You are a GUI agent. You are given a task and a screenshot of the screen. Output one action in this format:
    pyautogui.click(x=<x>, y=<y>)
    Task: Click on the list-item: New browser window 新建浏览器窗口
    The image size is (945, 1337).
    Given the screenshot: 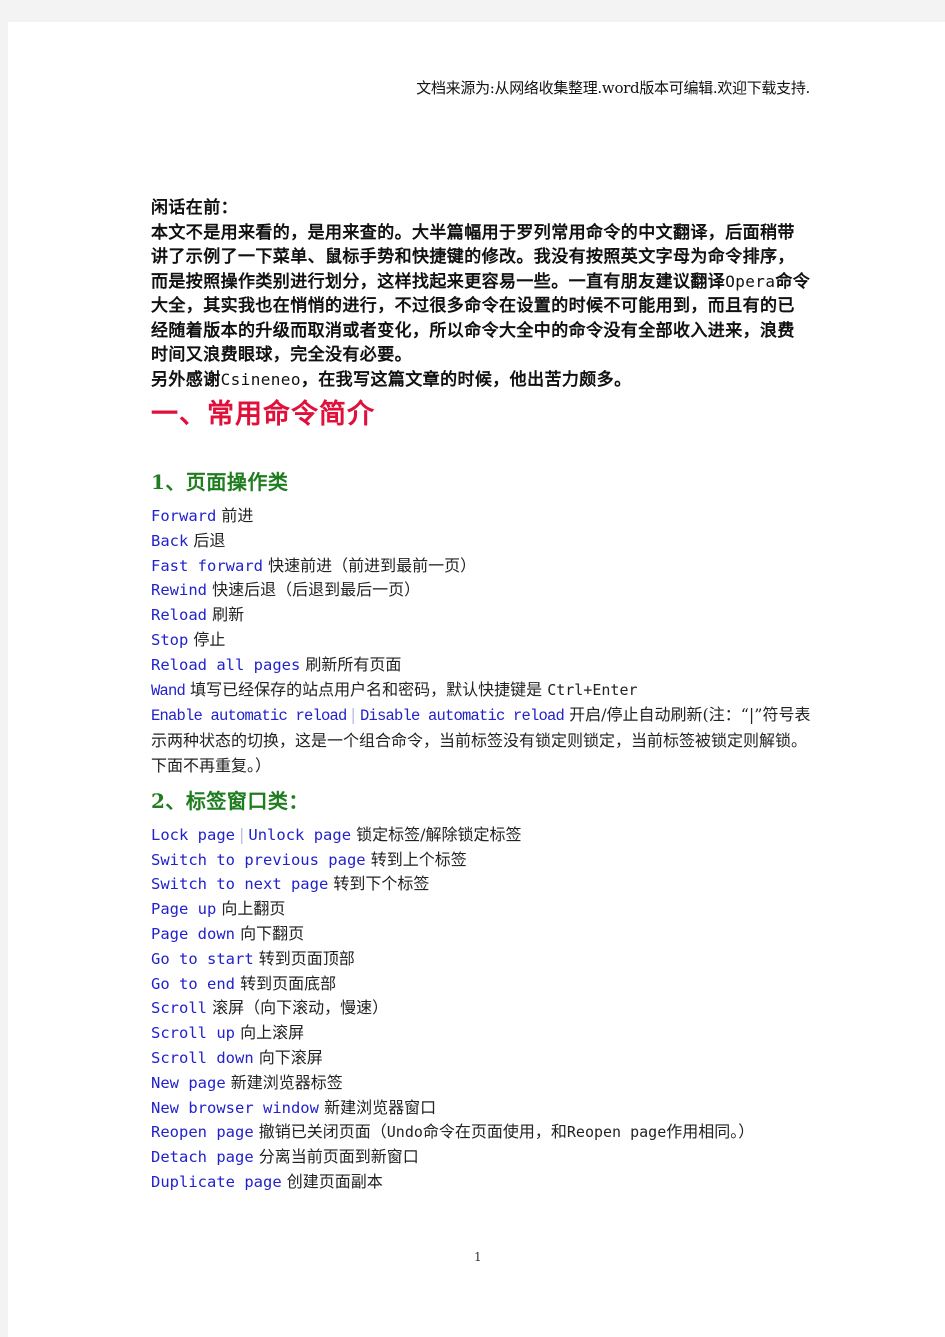 What is the action you would take?
    pyautogui.click(x=481, y=1108)
    